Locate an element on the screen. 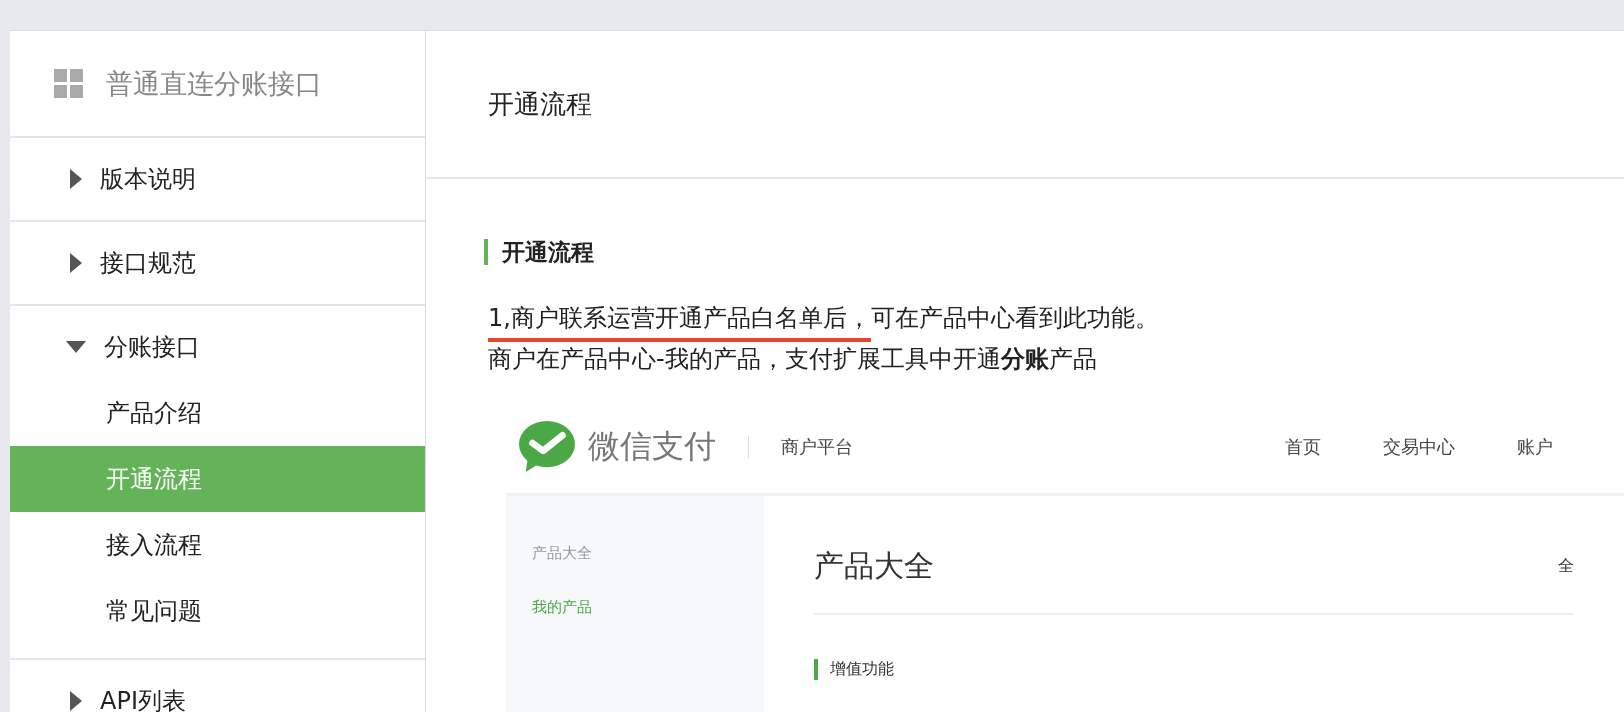 Image resolution: width=1624 pixels, height=712 pixels. paragraph-text: 商户在产品中心-我的产品，支付扩展工具中开通分账产品 is located at coordinates (792, 359).